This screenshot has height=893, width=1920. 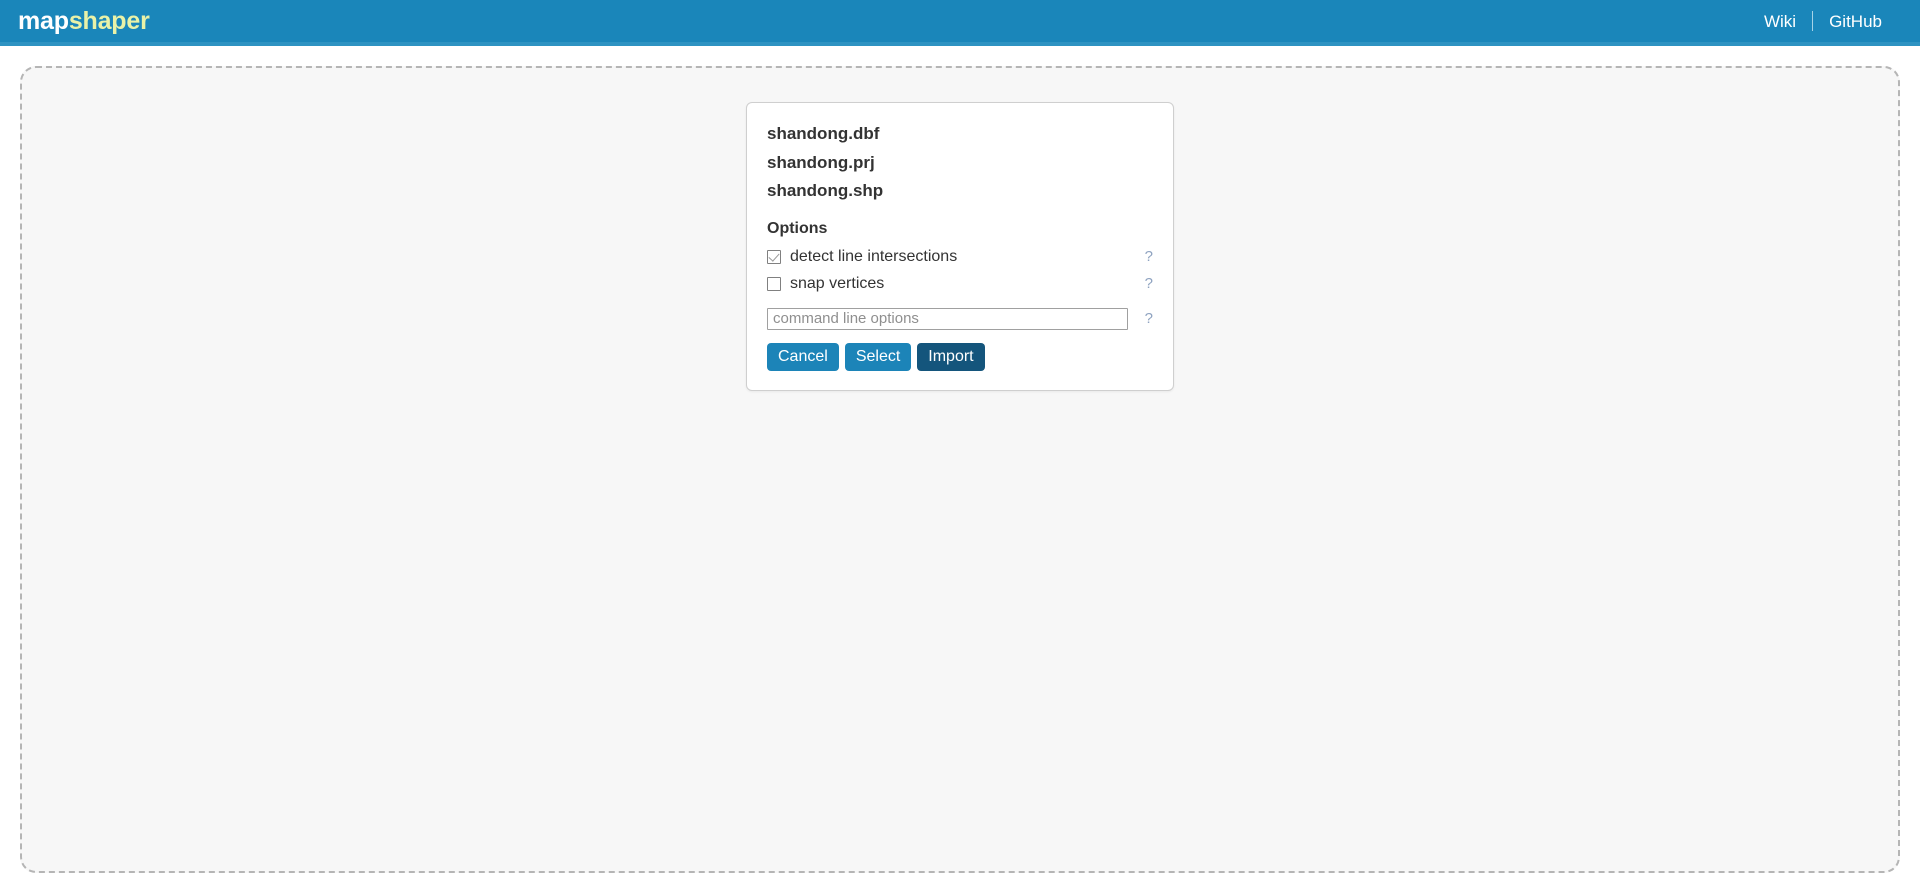 I want to click on header-link-wiki: Wiki, so click(x=1780, y=21).